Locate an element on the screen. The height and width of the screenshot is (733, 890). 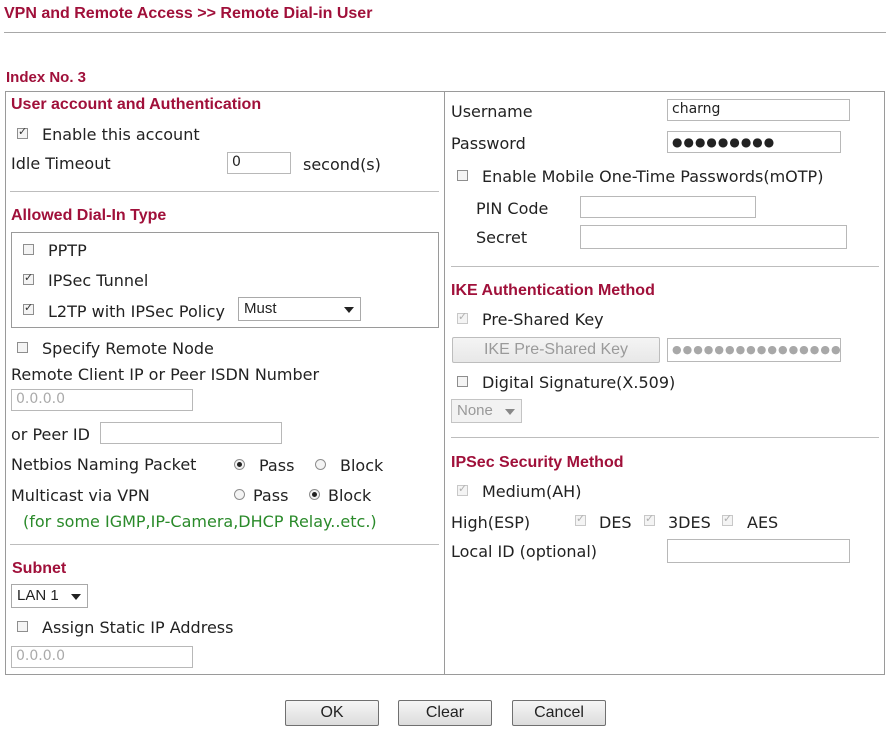
peer-id-input is located at coordinates (191, 433).